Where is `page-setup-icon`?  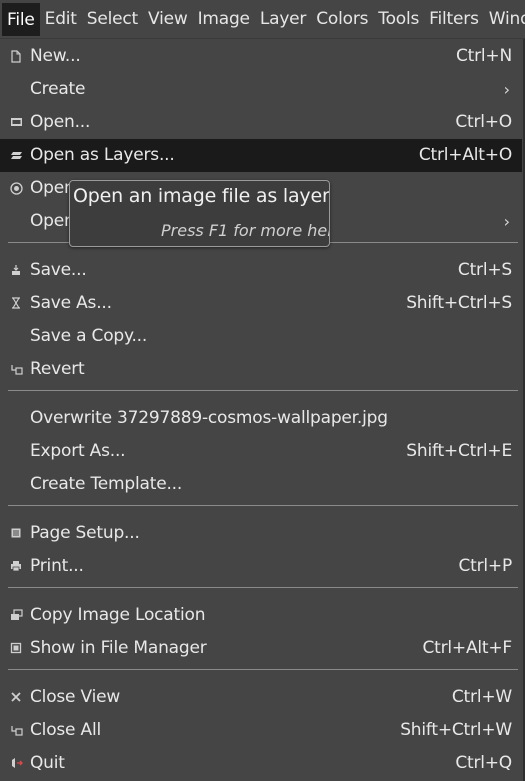 page-setup-icon is located at coordinates (16, 533).